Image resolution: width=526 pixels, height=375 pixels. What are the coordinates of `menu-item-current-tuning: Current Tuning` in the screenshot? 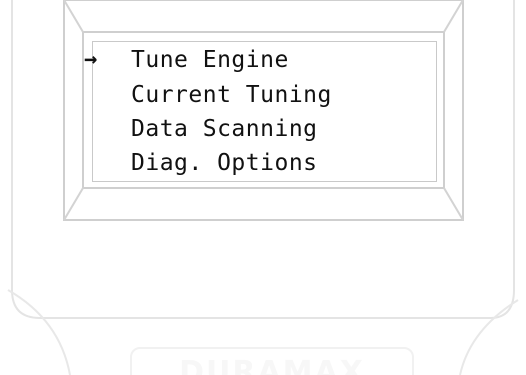 It's located at (231, 95).